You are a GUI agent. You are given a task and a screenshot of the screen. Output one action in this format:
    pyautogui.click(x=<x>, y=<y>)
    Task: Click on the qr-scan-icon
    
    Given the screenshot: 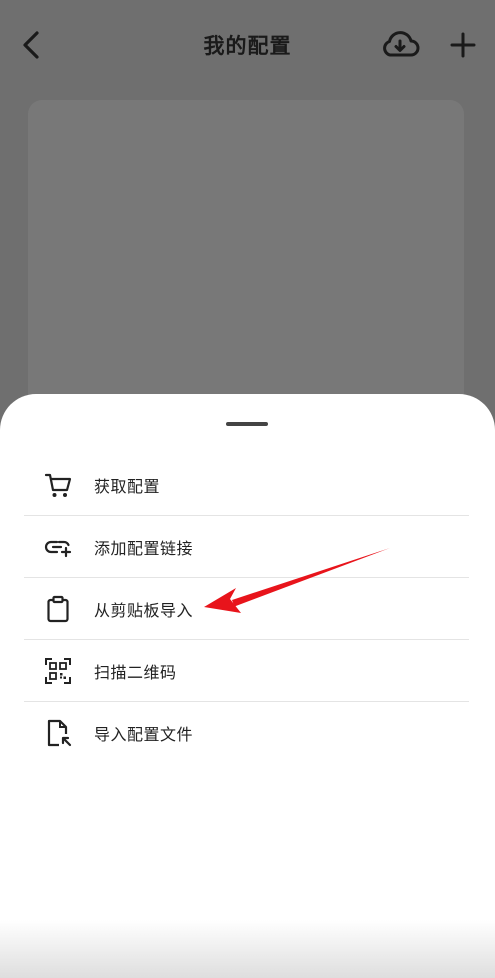 What is the action you would take?
    pyautogui.click(x=58, y=671)
    